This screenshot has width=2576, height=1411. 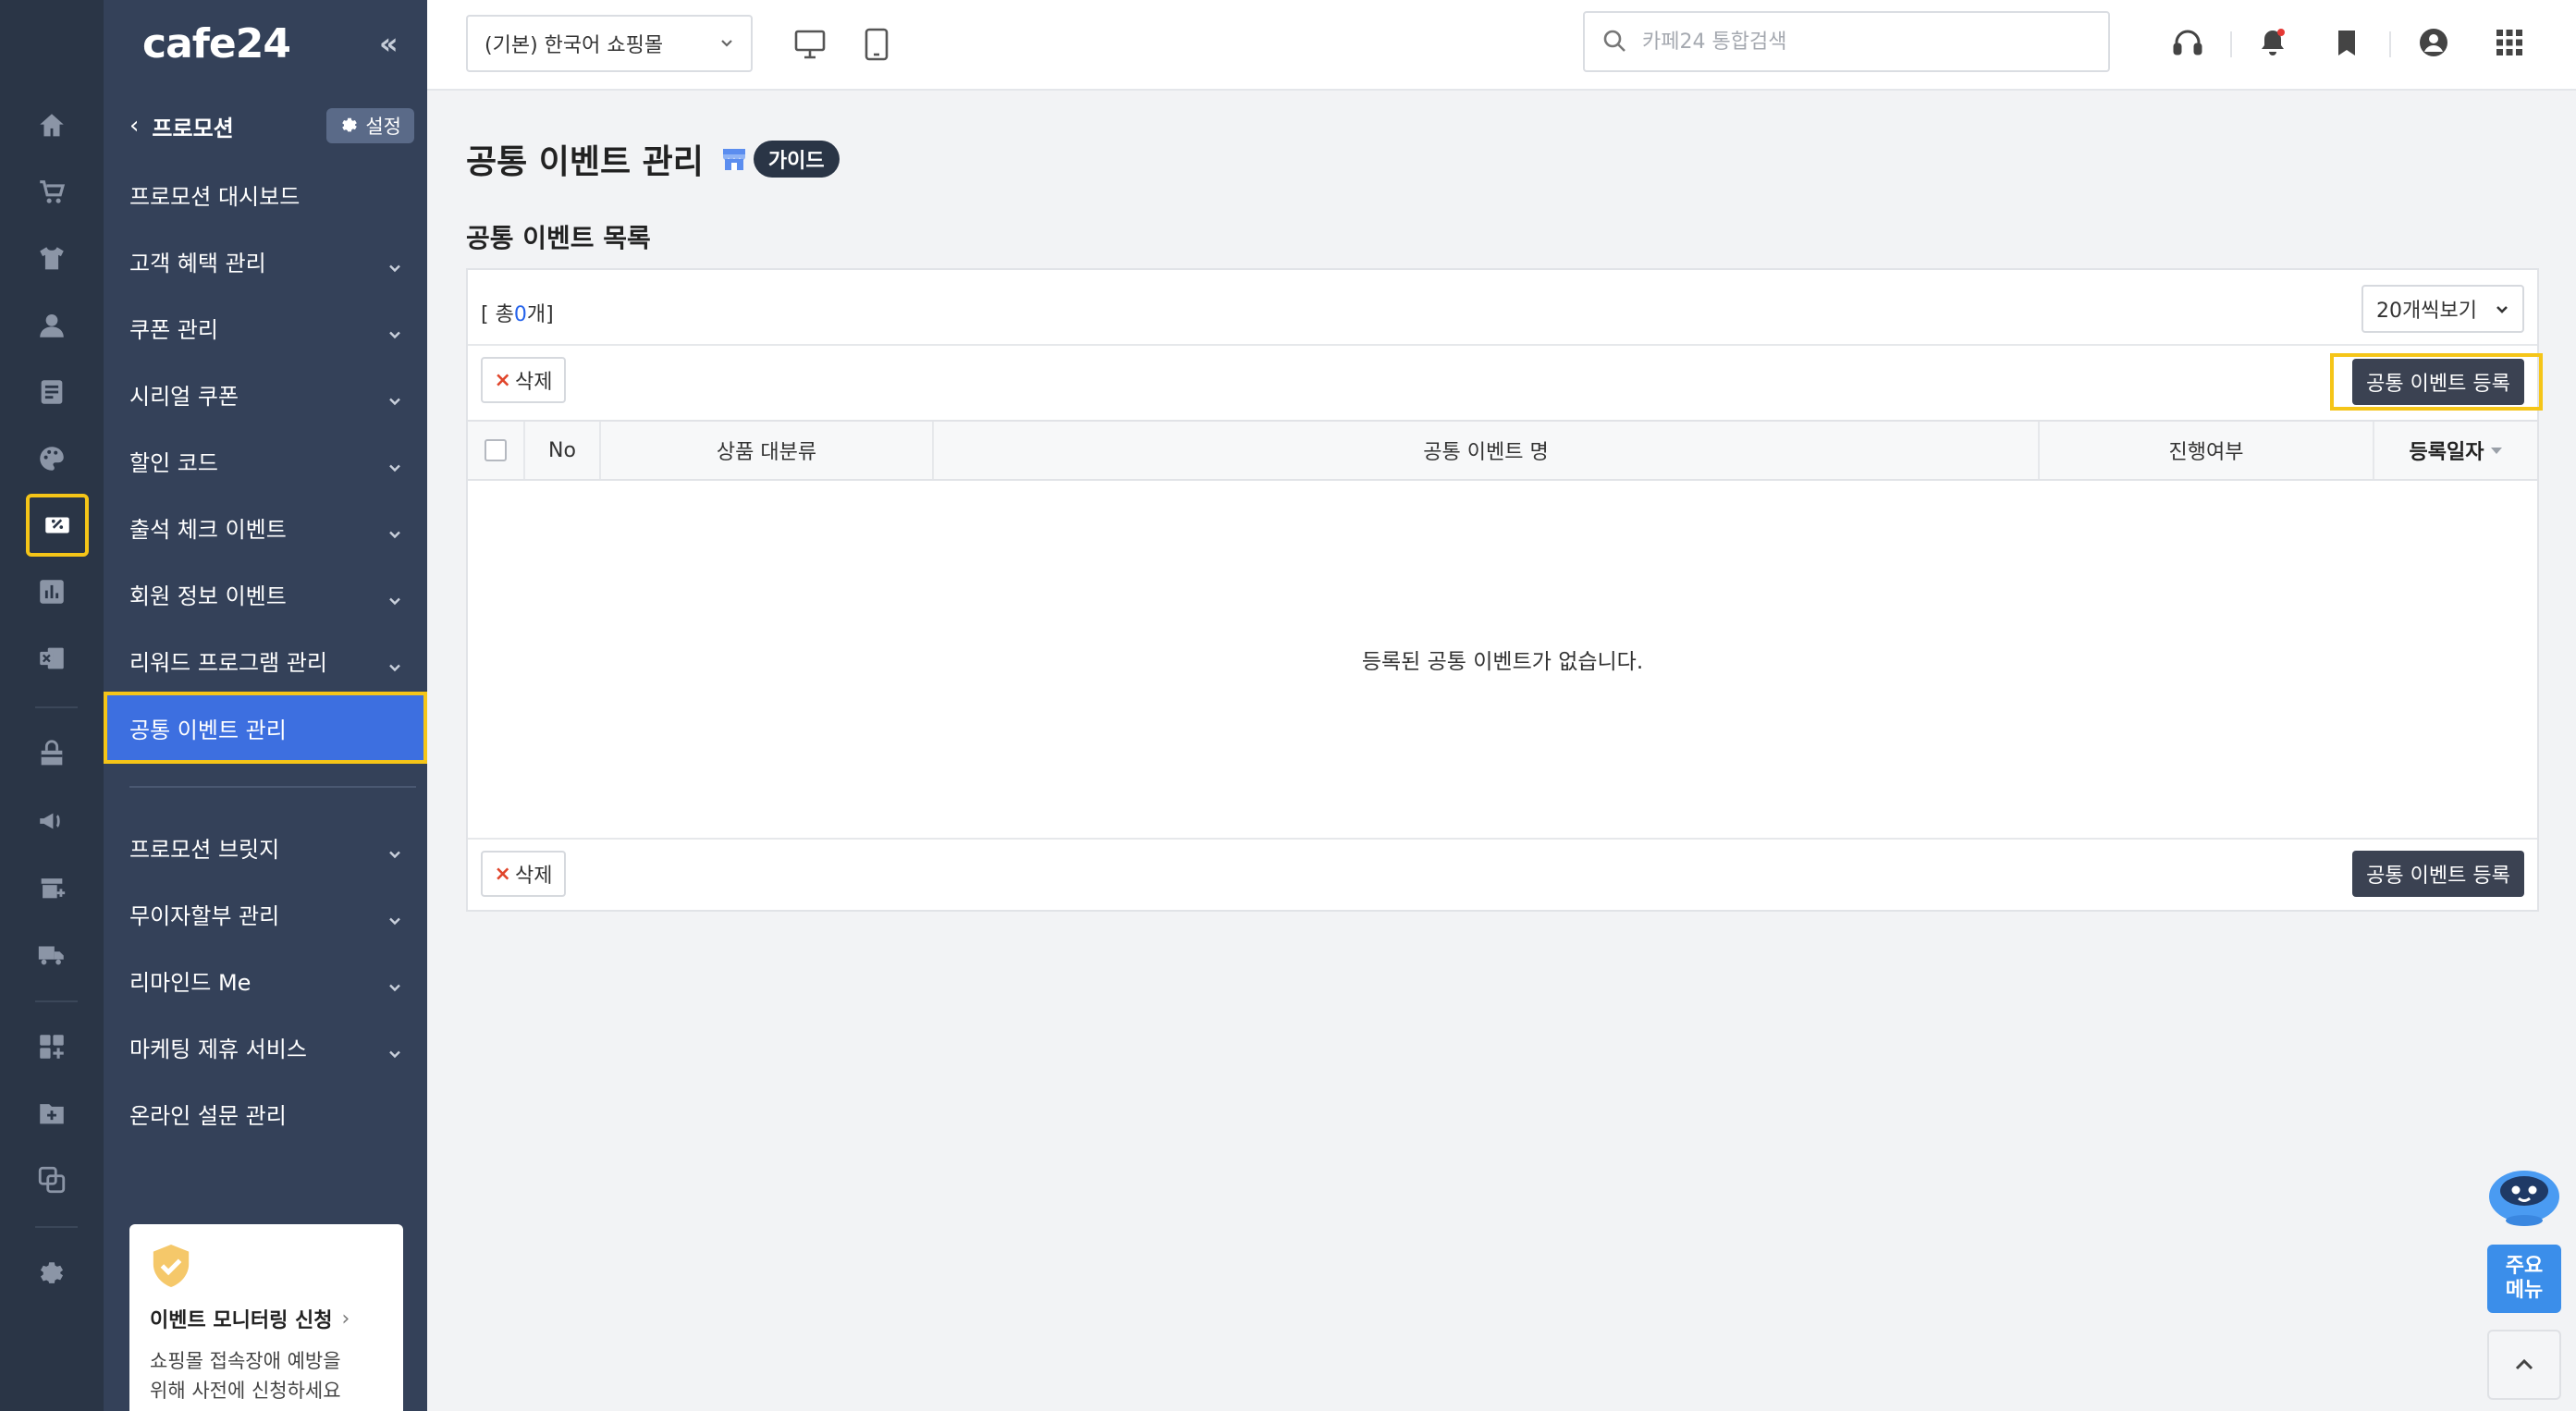 What do you see at coordinates (265, 327) in the screenshot?
I see `sidebar-item-coupons: 쿠폰 관리` at bounding box center [265, 327].